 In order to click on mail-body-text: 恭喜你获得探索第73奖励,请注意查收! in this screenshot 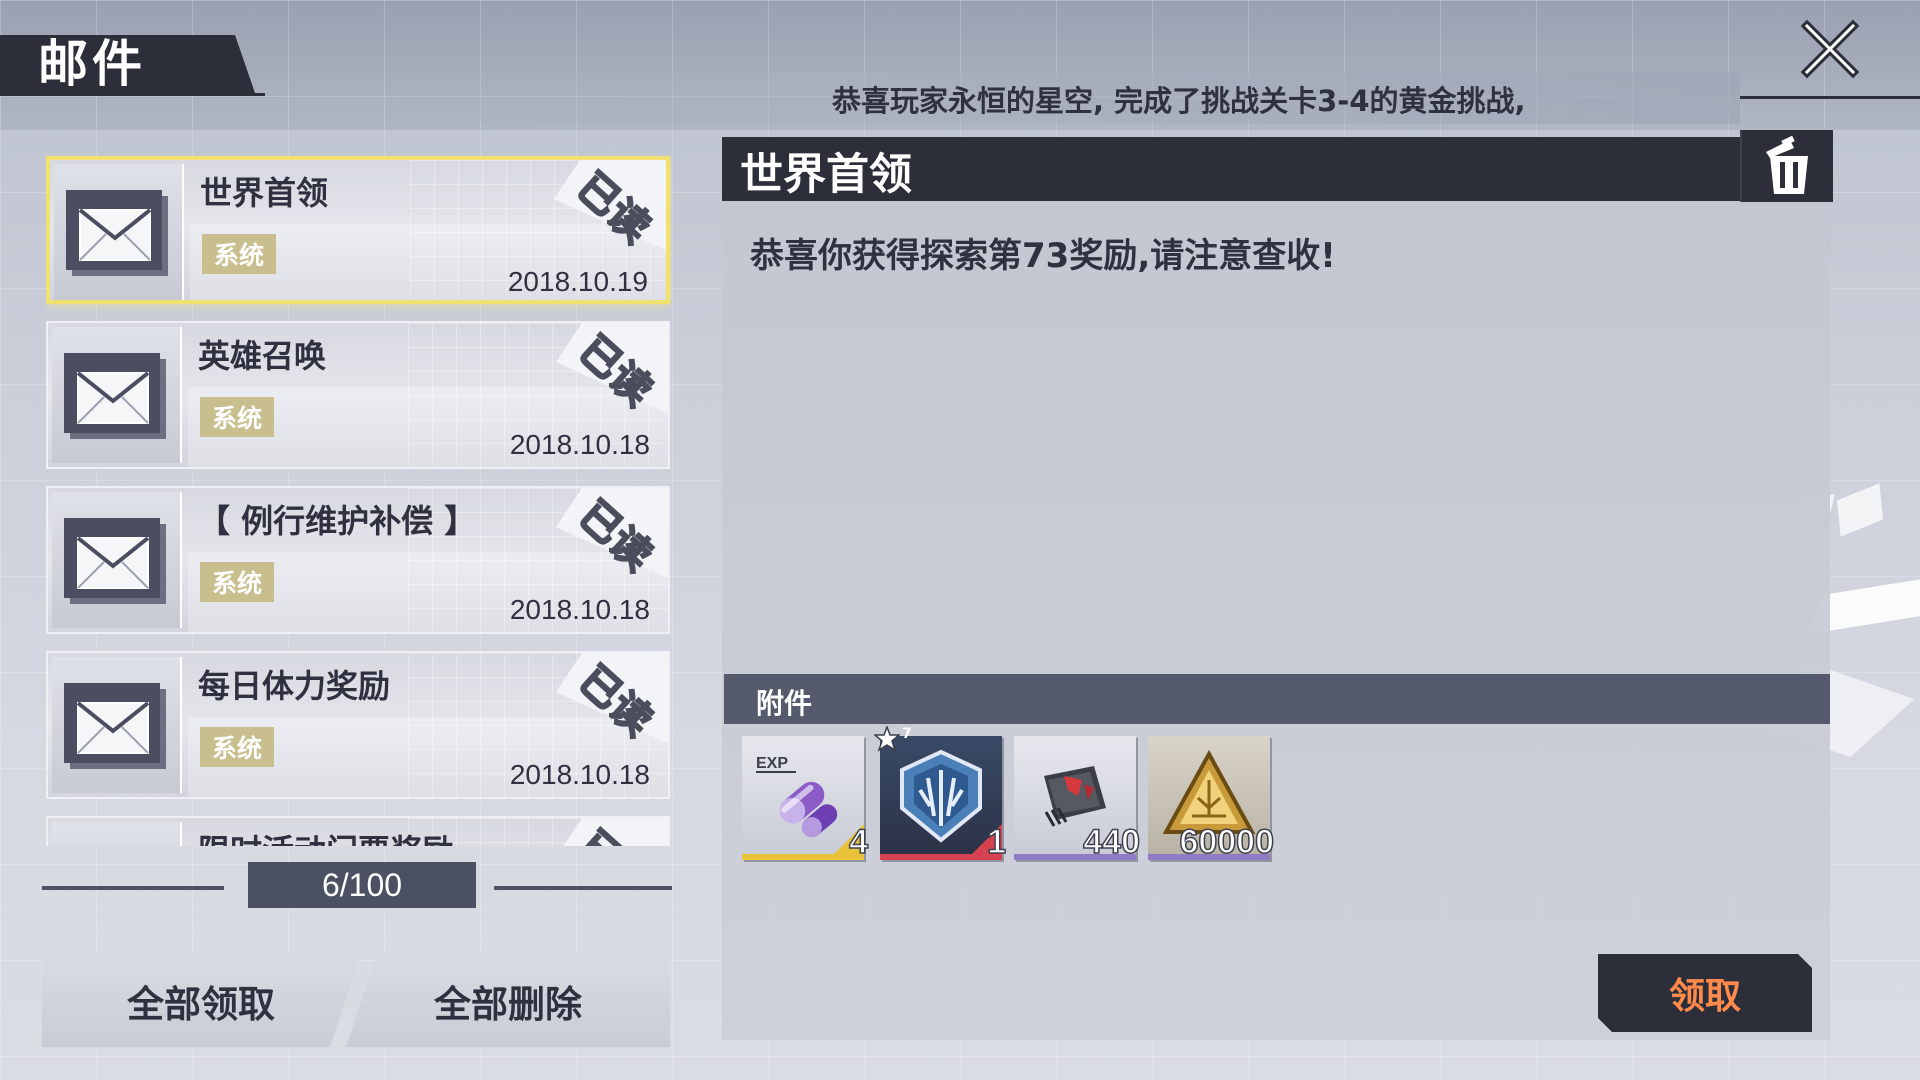, I will do `click(1043, 256)`.